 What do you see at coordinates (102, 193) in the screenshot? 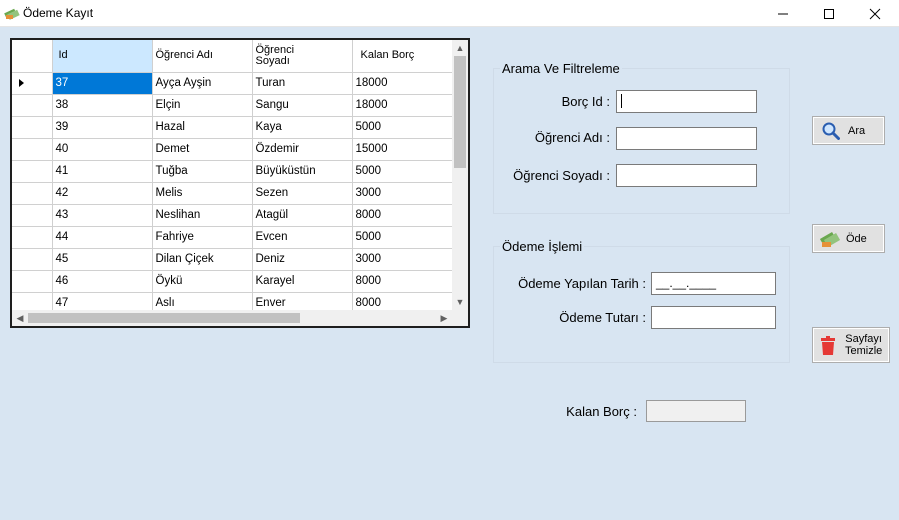
I see `cell-id: 42` at bounding box center [102, 193].